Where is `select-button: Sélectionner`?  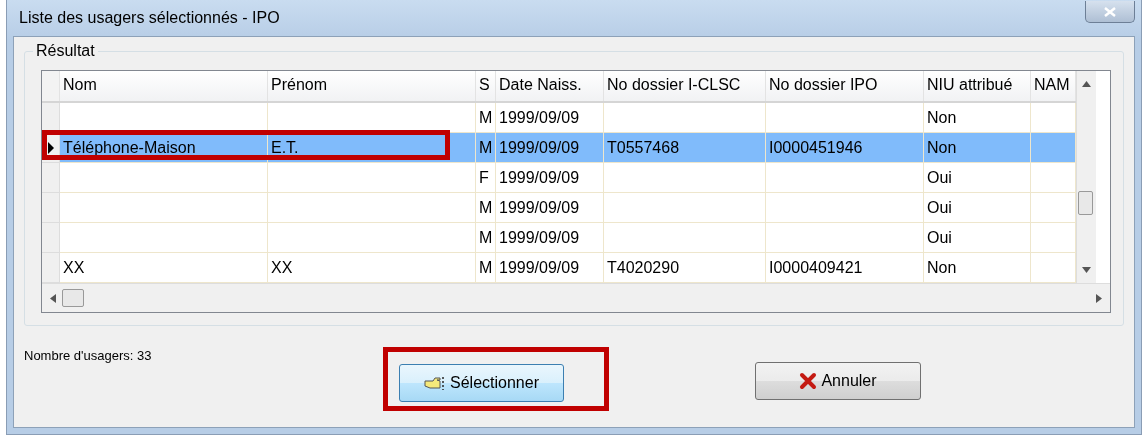 select-button: Sélectionner is located at coordinates (481, 383).